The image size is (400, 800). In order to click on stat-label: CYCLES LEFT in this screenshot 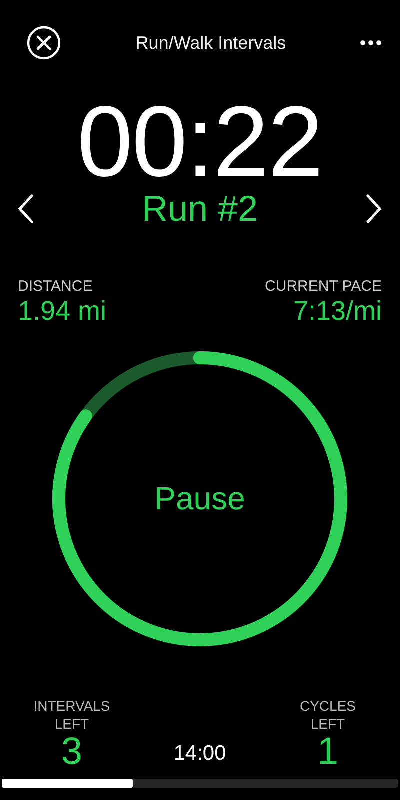, I will do `click(328, 715)`.